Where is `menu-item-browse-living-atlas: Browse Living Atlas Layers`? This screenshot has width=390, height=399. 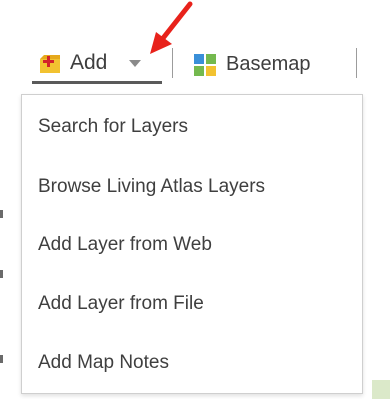 menu-item-browse-living-atlas: Browse Living Atlas Layers is located at coordinates (151, 187).